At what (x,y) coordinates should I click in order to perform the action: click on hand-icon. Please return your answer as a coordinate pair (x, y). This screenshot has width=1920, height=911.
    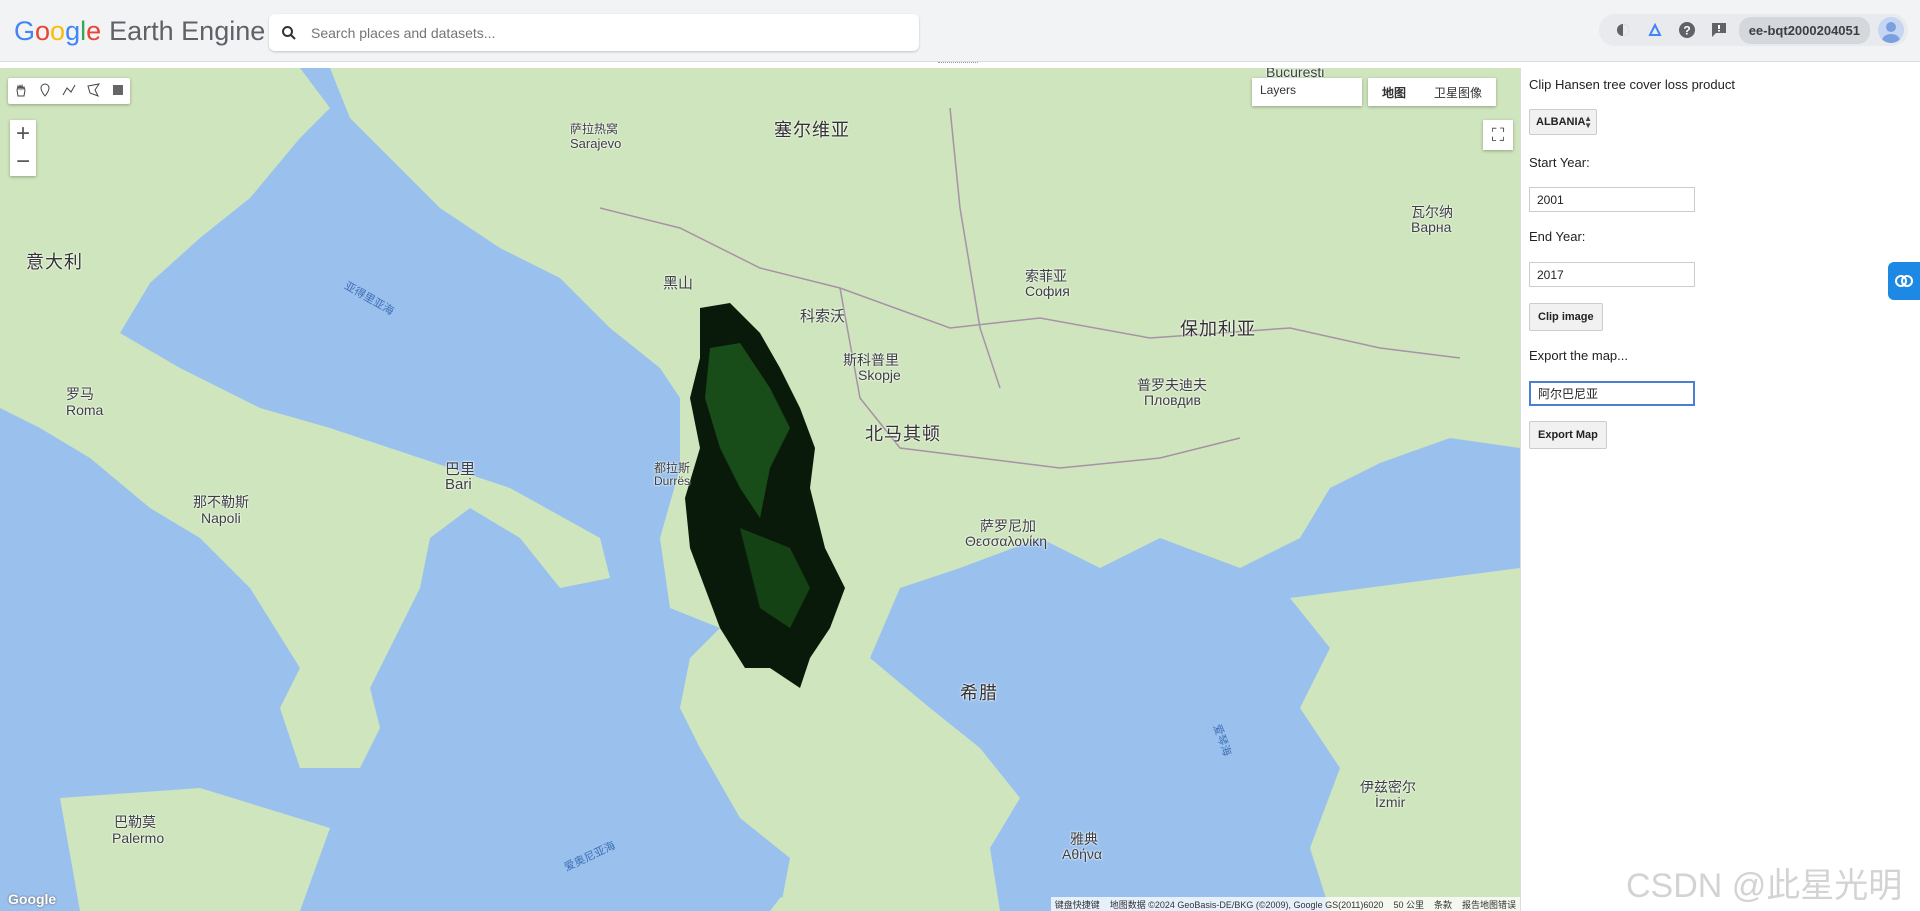
    Looking at the image, I should click on (21, 91).